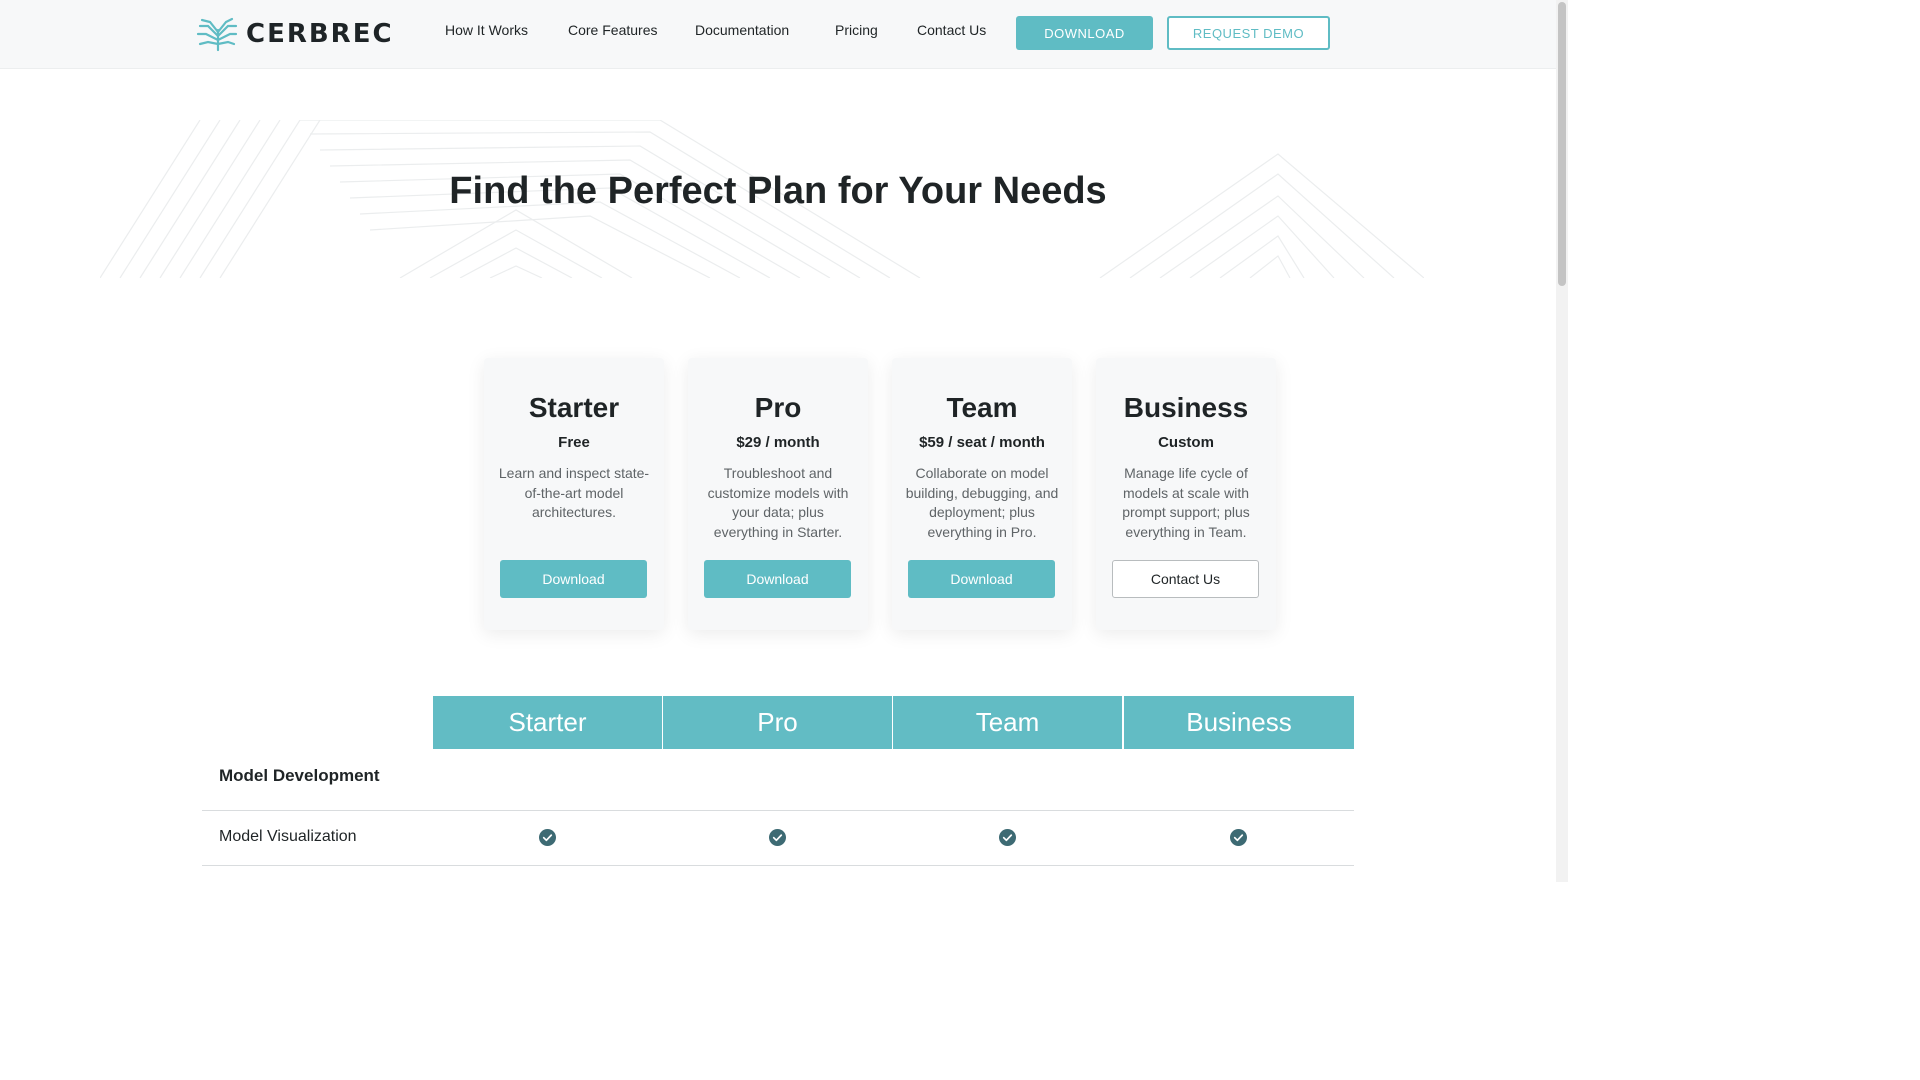  What do you see at coordinates (612, 30) in the screenshot?
I see `nav-core-features: Core Features` at bounding box center [612, 30].